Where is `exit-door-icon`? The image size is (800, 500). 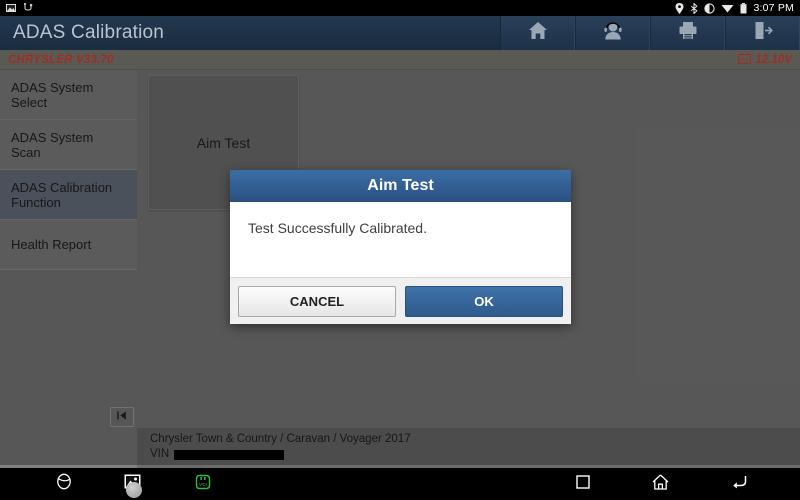
exit-door-icon is located at coordinates (763, 33).